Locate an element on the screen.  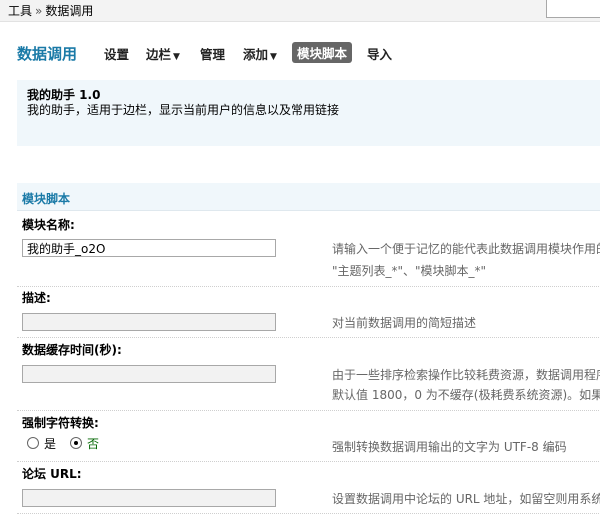
tab-settings: 设置 is located at coordinates (116, 53).